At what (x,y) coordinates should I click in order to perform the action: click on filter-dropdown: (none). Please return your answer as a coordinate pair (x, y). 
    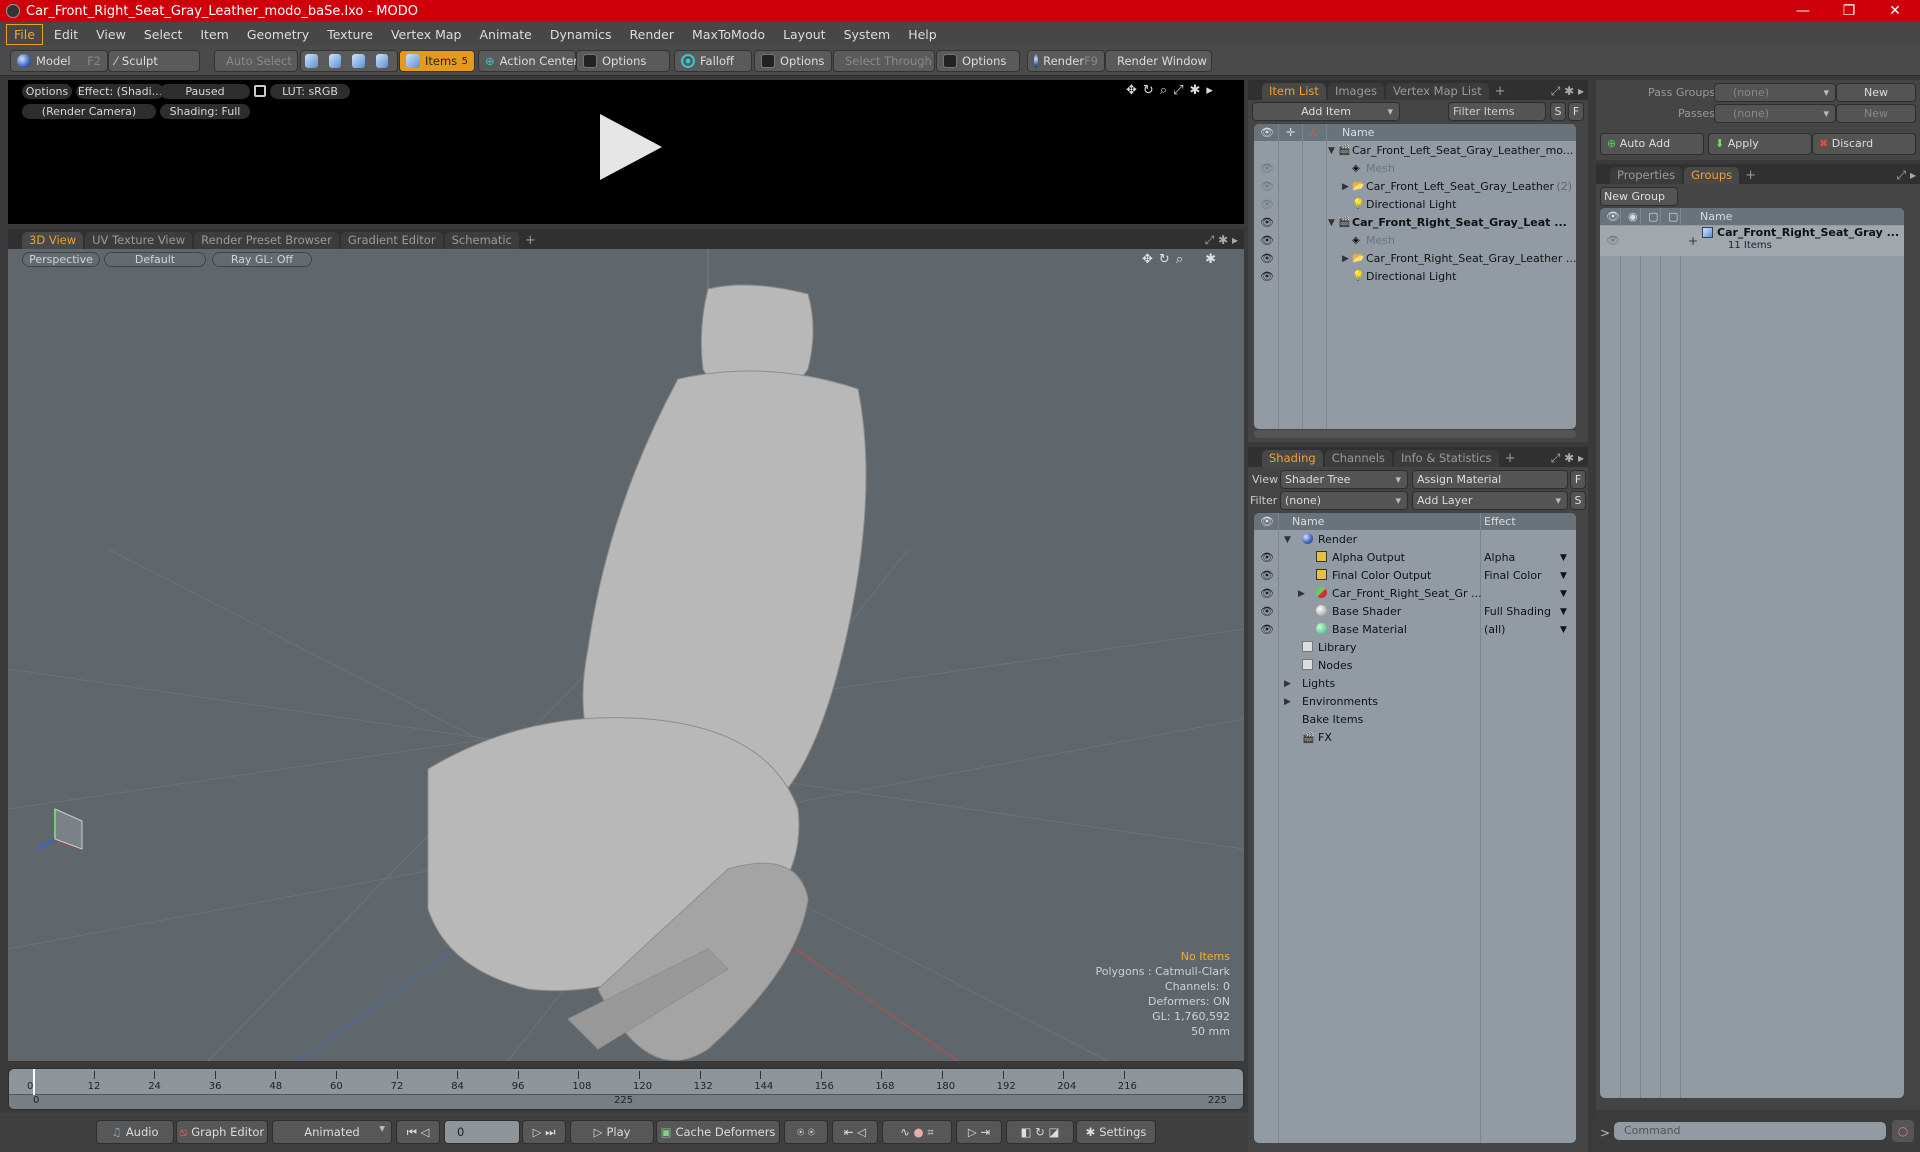
    Looking at the image, I should click on (1344, 500).